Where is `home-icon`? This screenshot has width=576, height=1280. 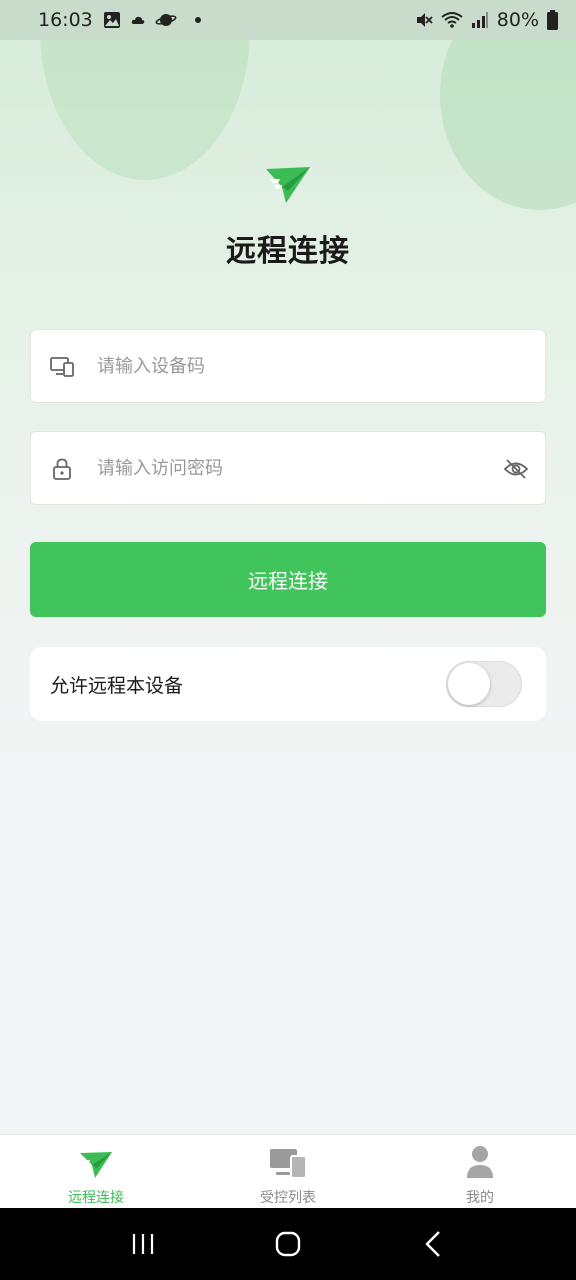
home-icon is located at coordinates (288, 1244).